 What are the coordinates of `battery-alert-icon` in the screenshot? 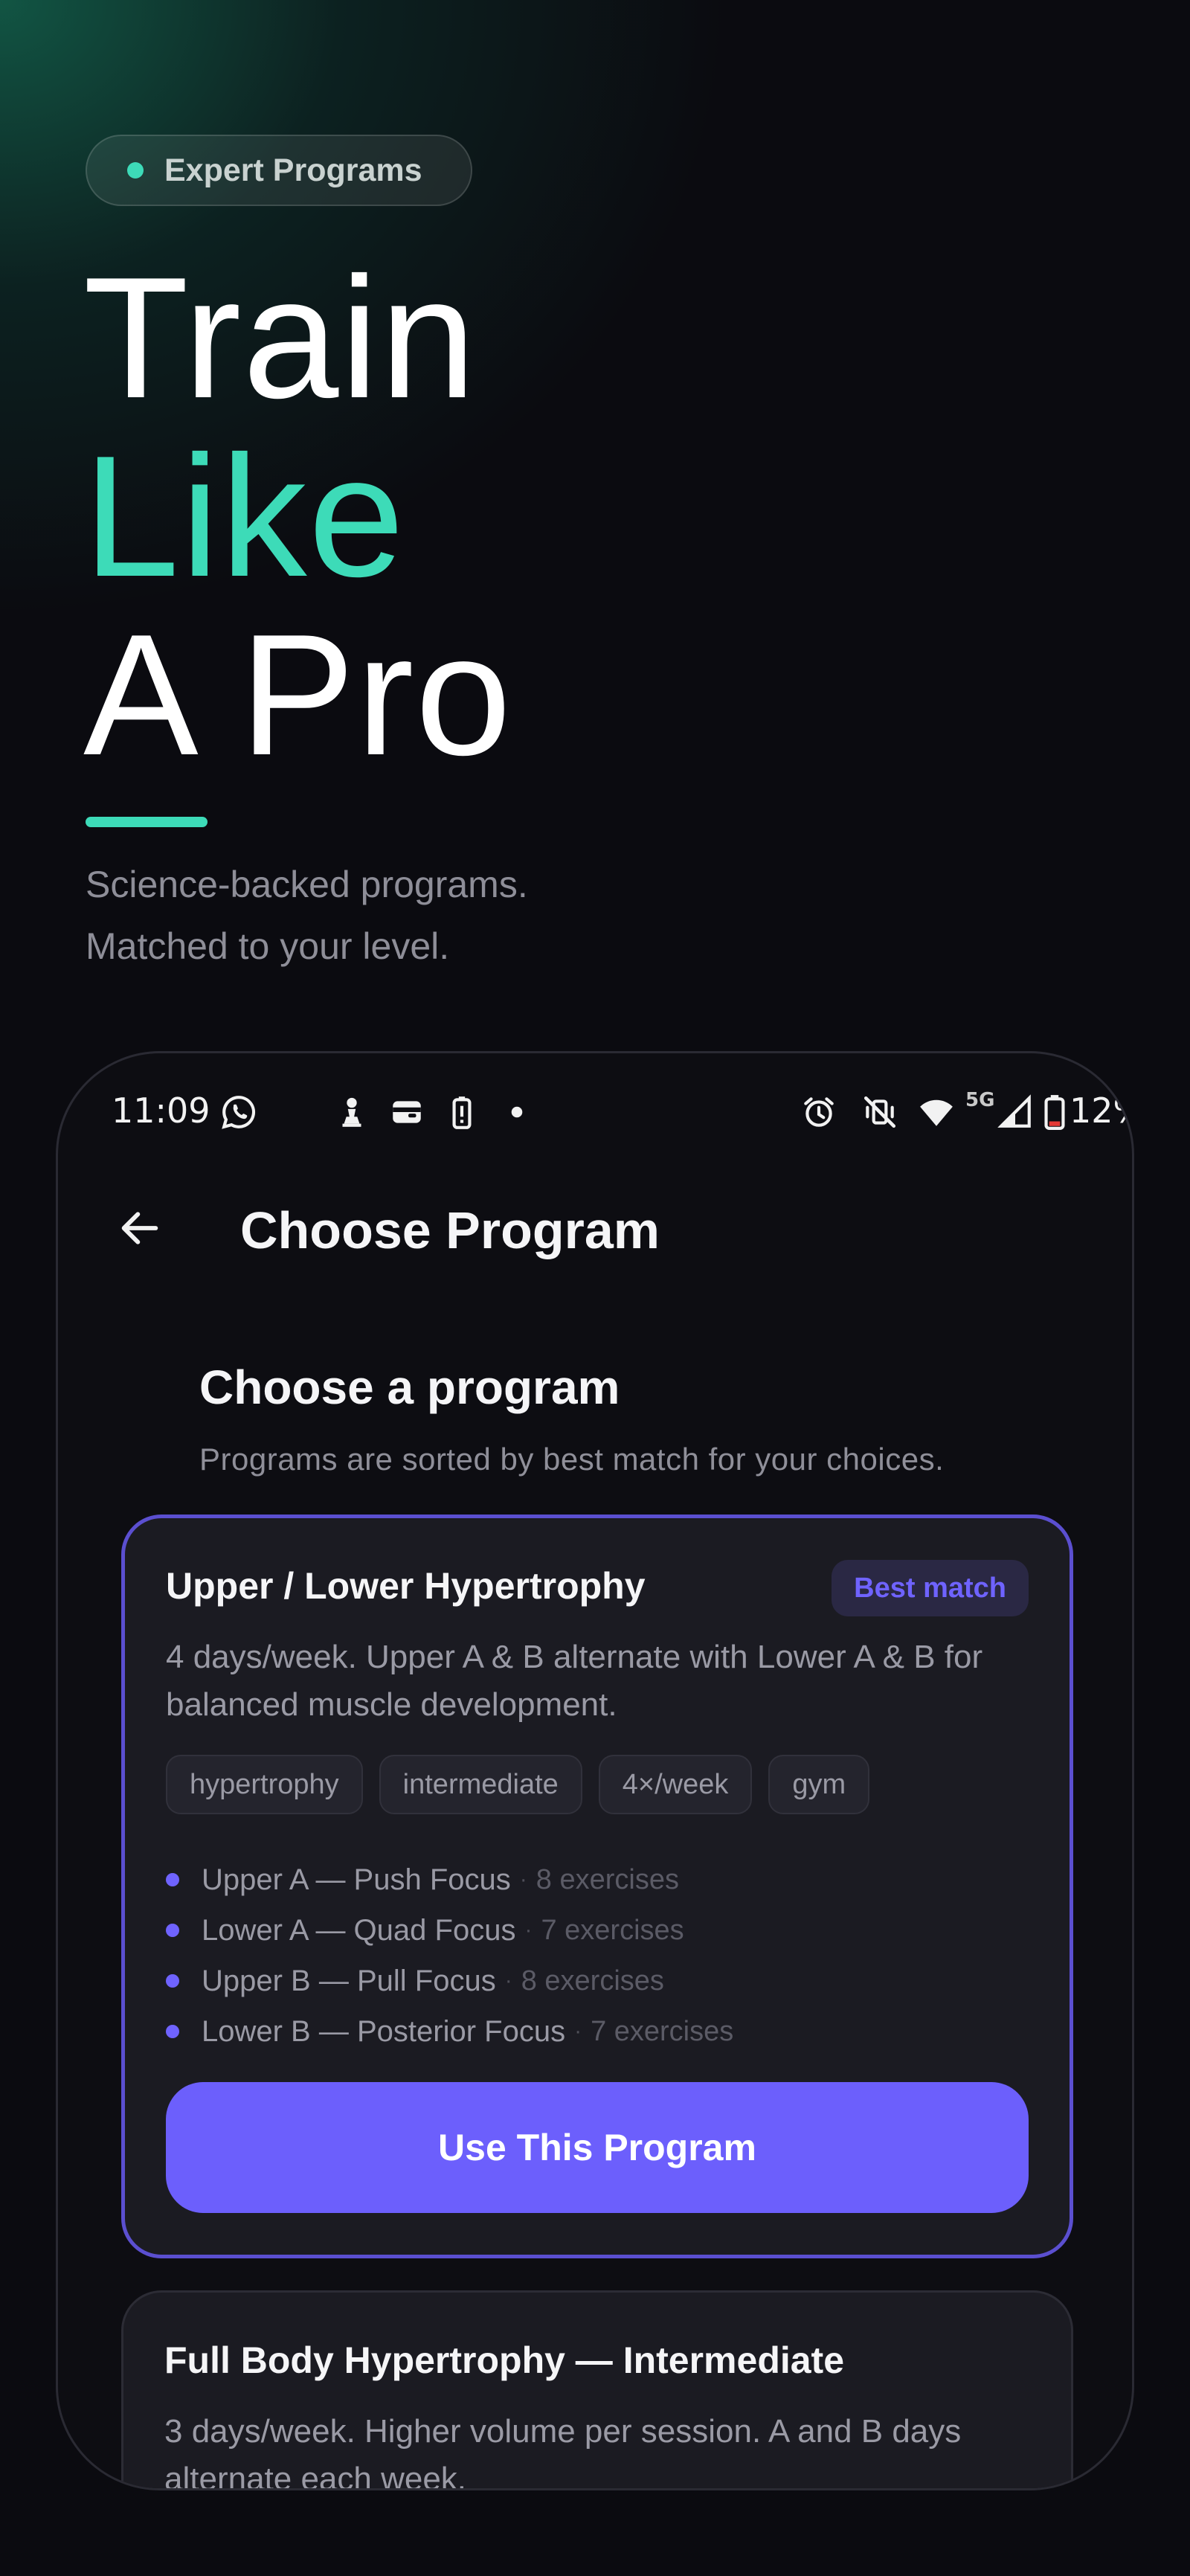 It's located at (462, 1112).